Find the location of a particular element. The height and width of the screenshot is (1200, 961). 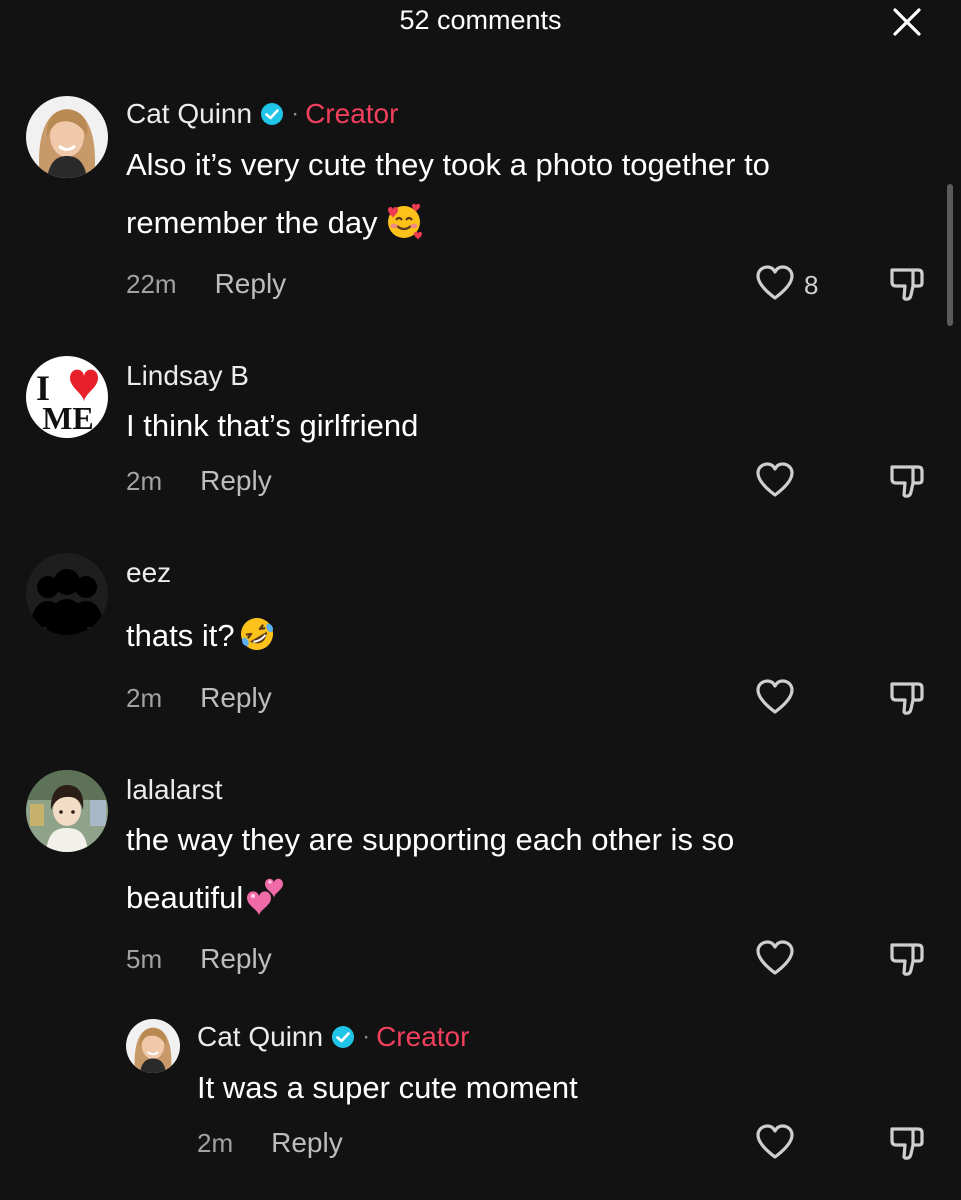

comments-header: 52 comments is located at coordinates (480, 23).